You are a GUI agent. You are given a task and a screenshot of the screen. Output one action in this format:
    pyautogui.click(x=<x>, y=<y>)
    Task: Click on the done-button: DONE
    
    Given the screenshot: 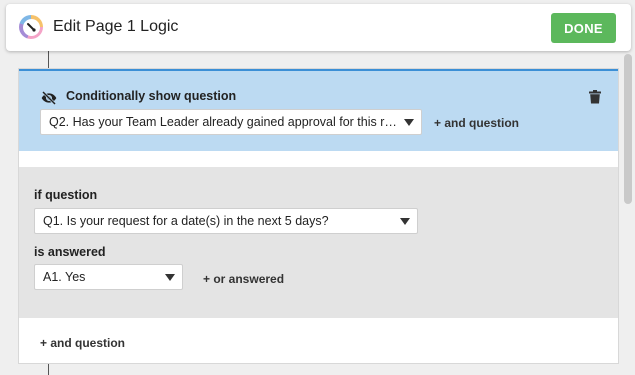 What is the action you would take?
    pyautogui.click(x=583, y=28)
    